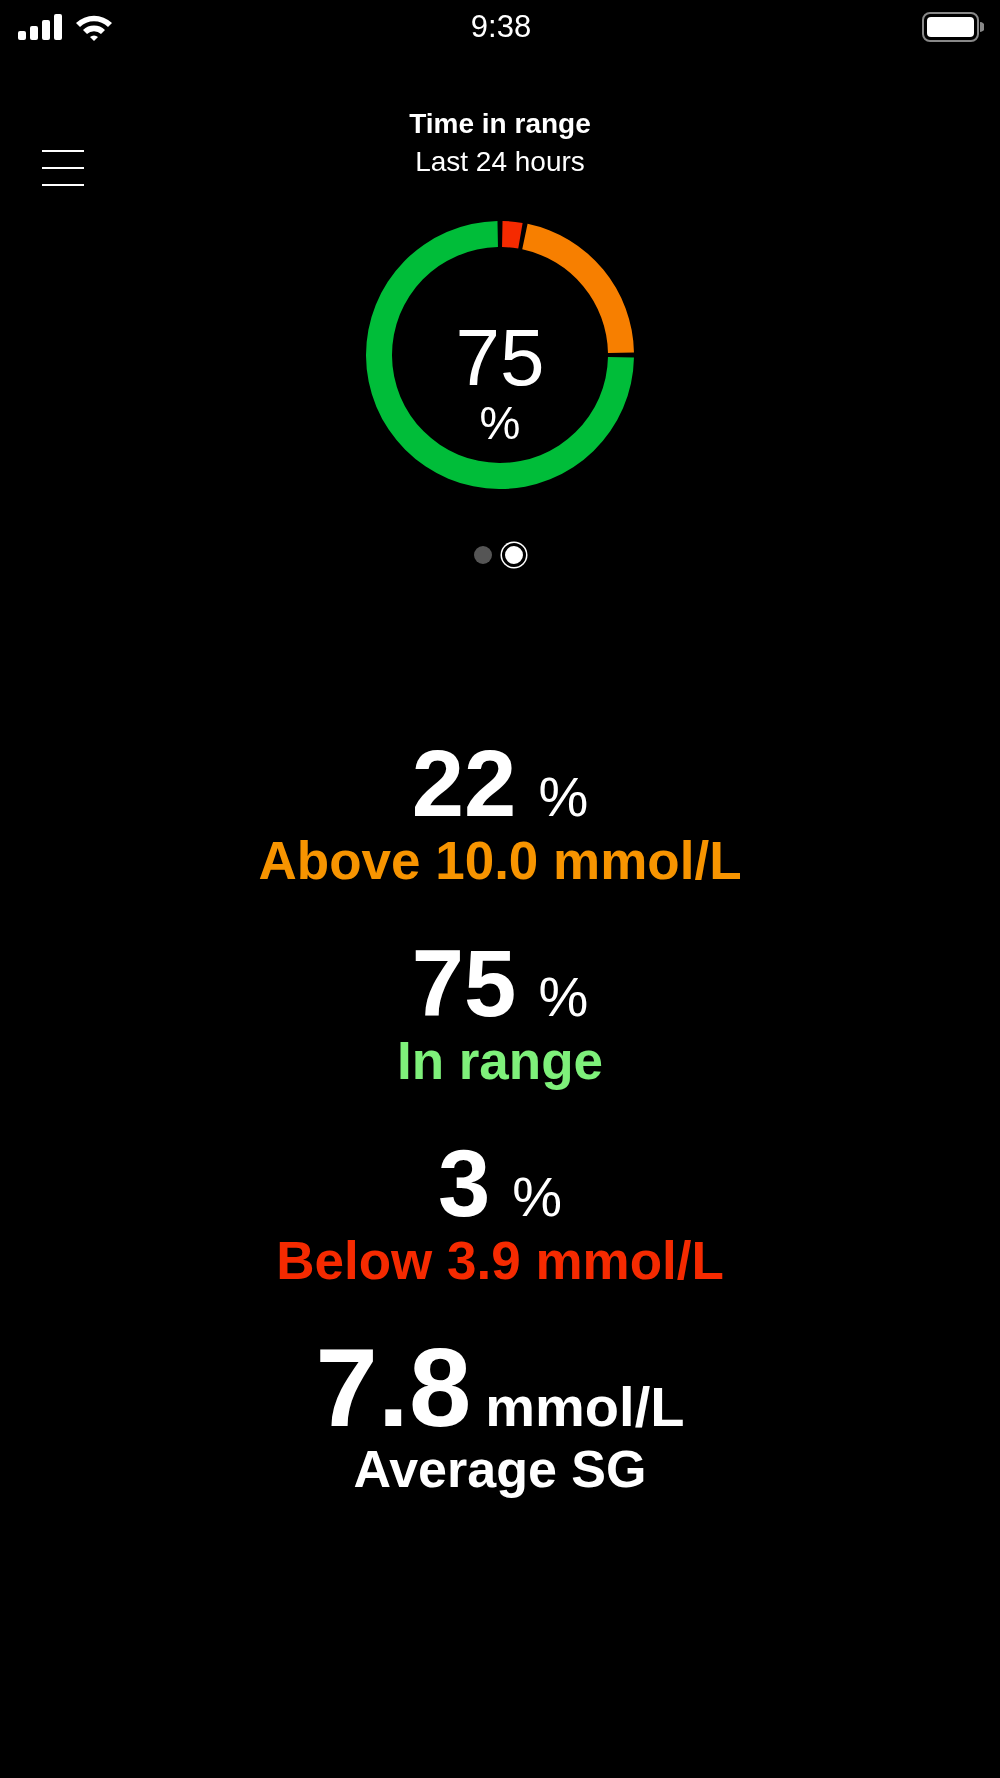 The height and width of the screenshot is (1778, 1000). What do you see at coordinates (500, 358) in the screenshot?
I see `ring-value: 75` at bounding box center [500, 358].